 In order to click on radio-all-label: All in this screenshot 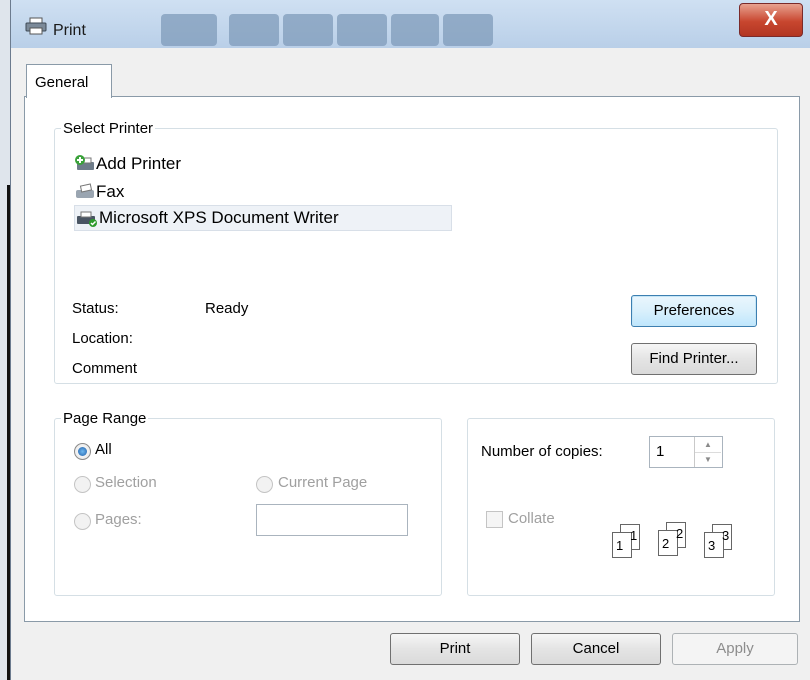, I will do `click(103, 449)`.